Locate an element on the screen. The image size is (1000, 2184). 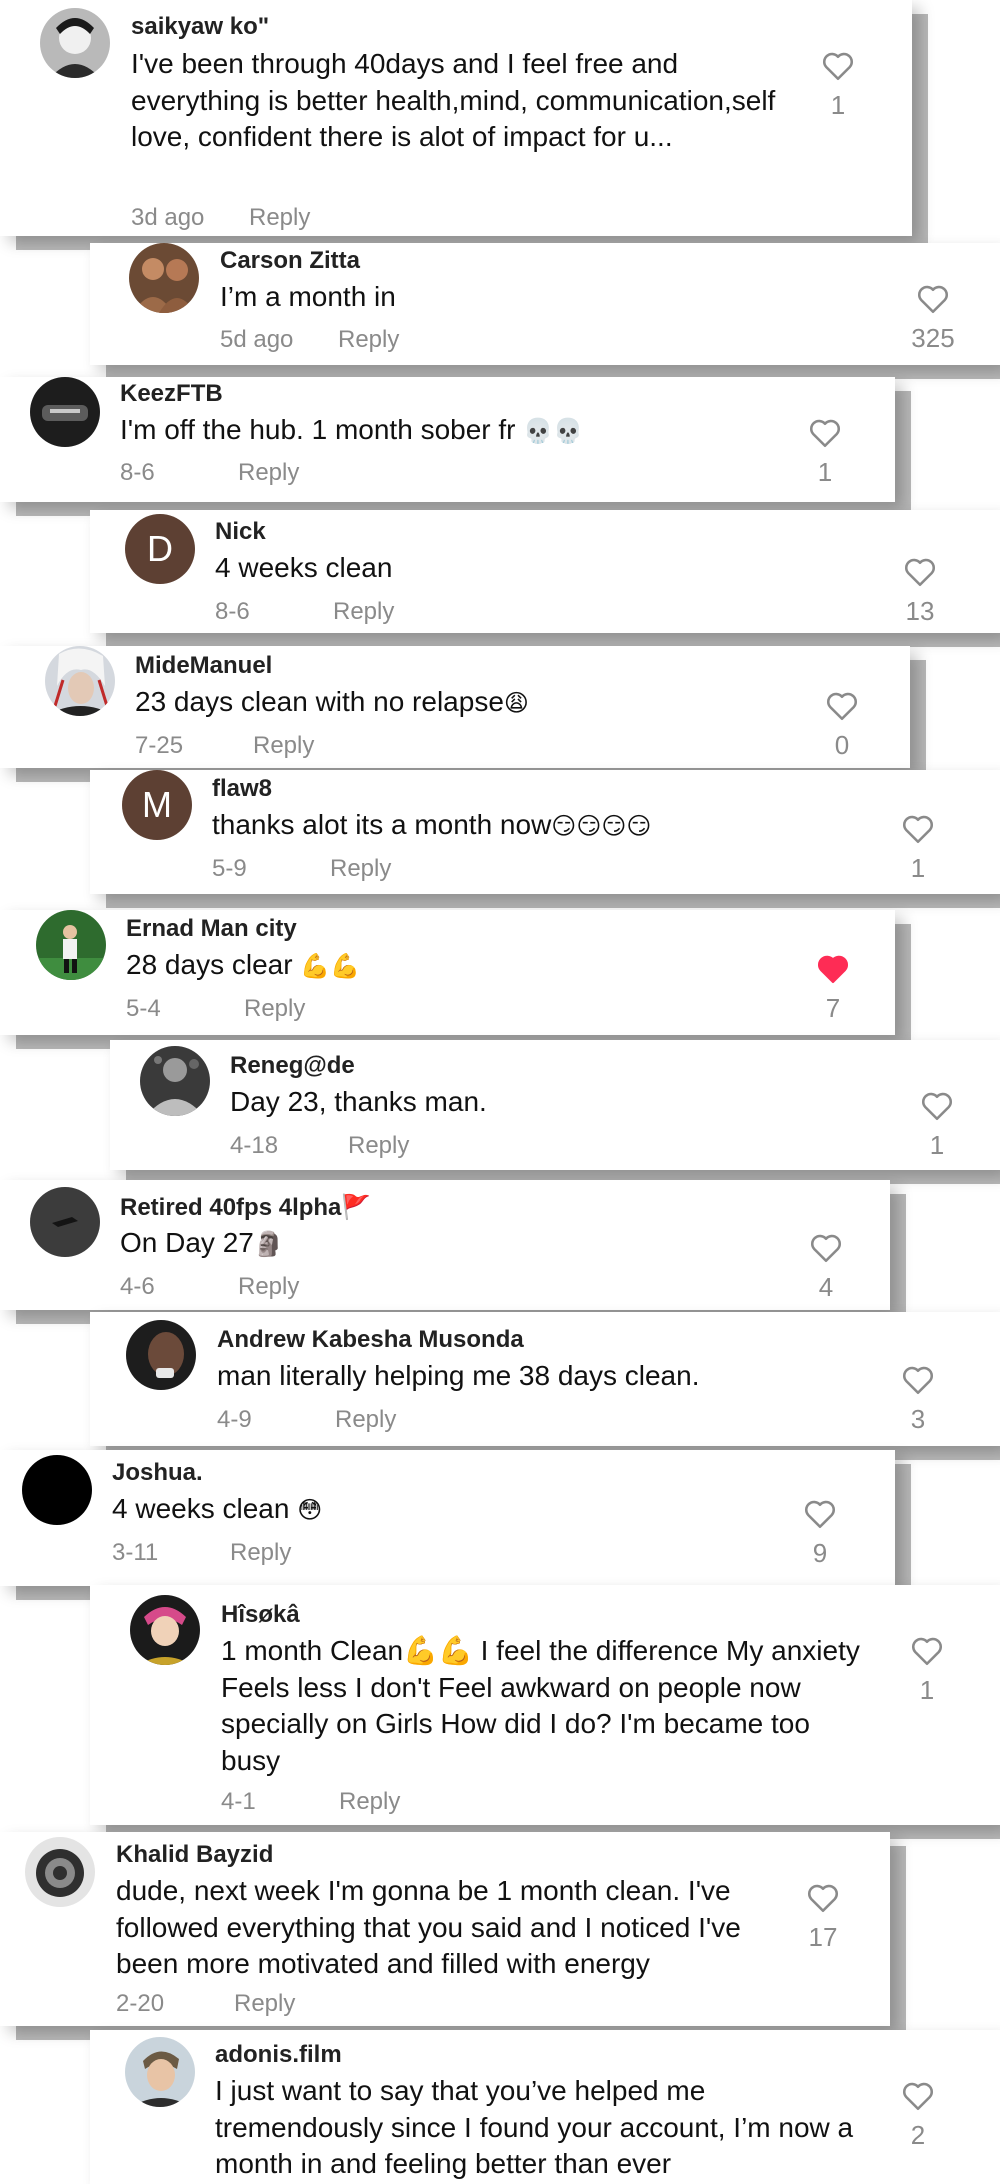
like-count: 13 is located at coordinates (920, 611).